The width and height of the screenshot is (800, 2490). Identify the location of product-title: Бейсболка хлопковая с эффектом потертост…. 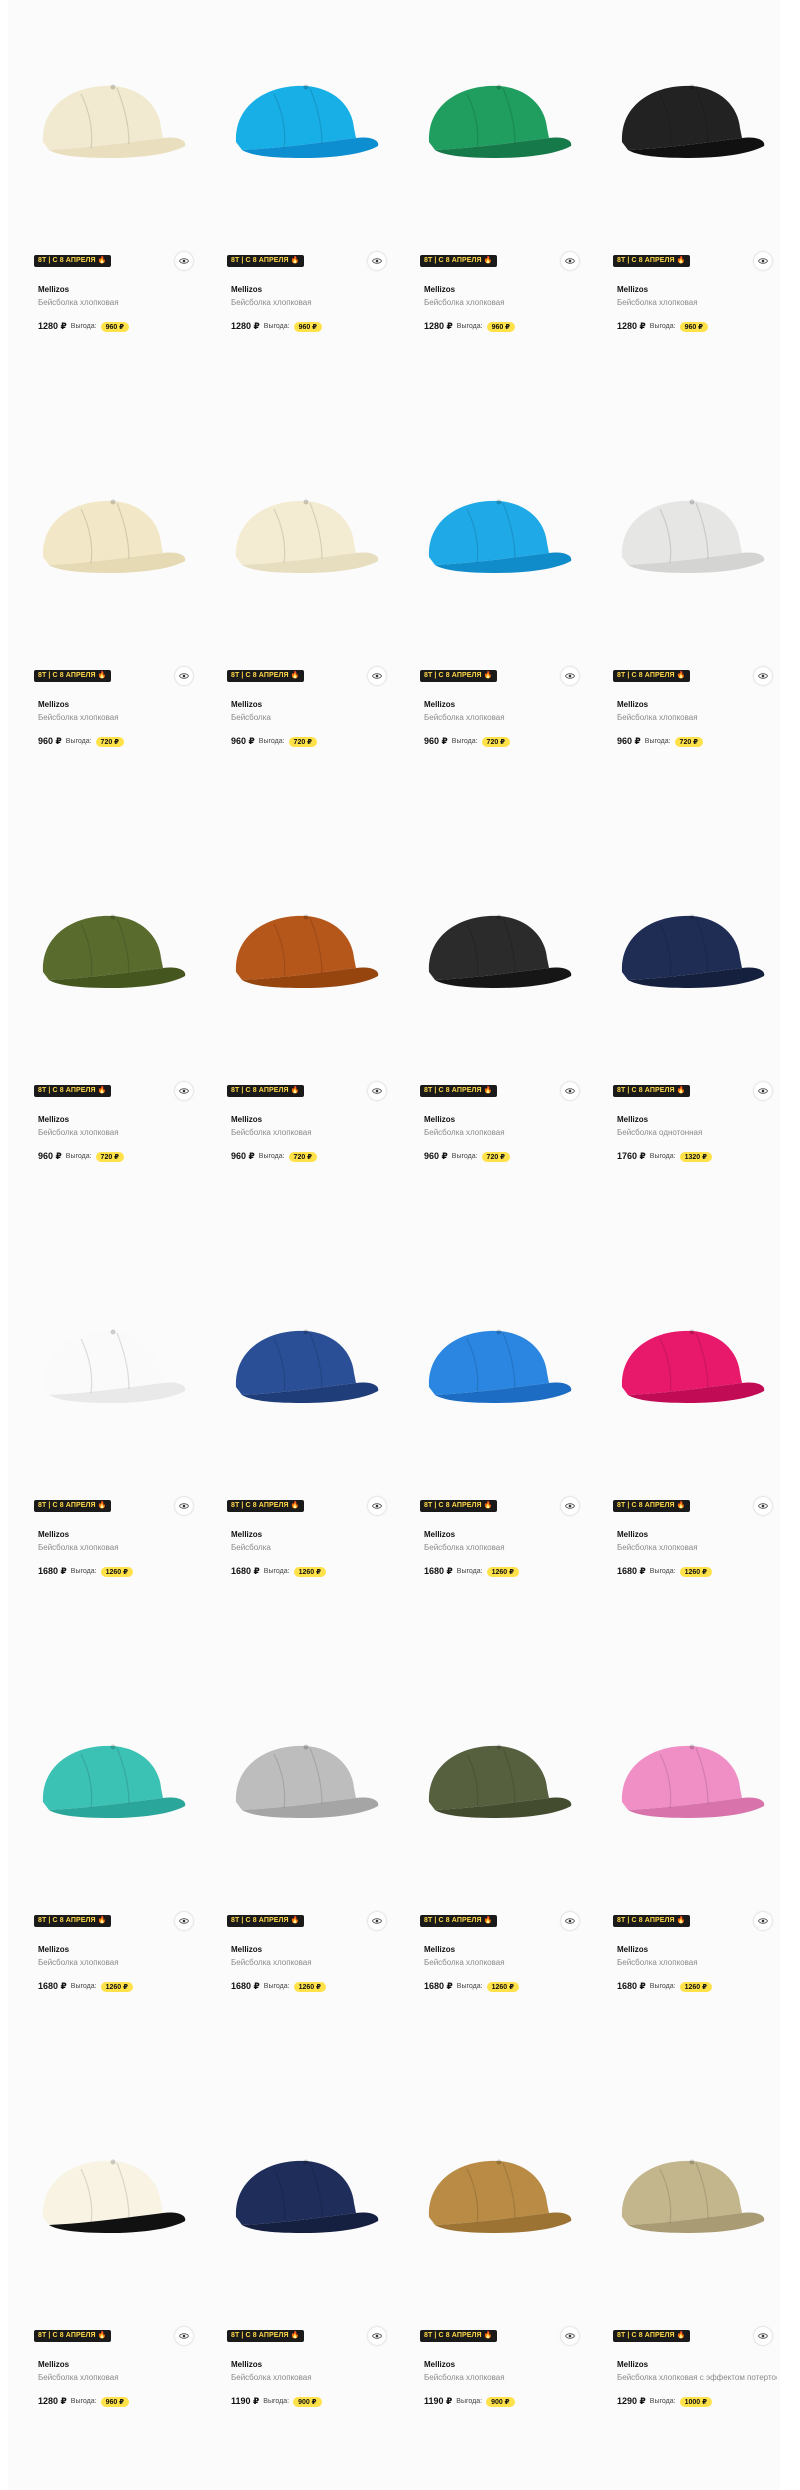
(697, 2377).